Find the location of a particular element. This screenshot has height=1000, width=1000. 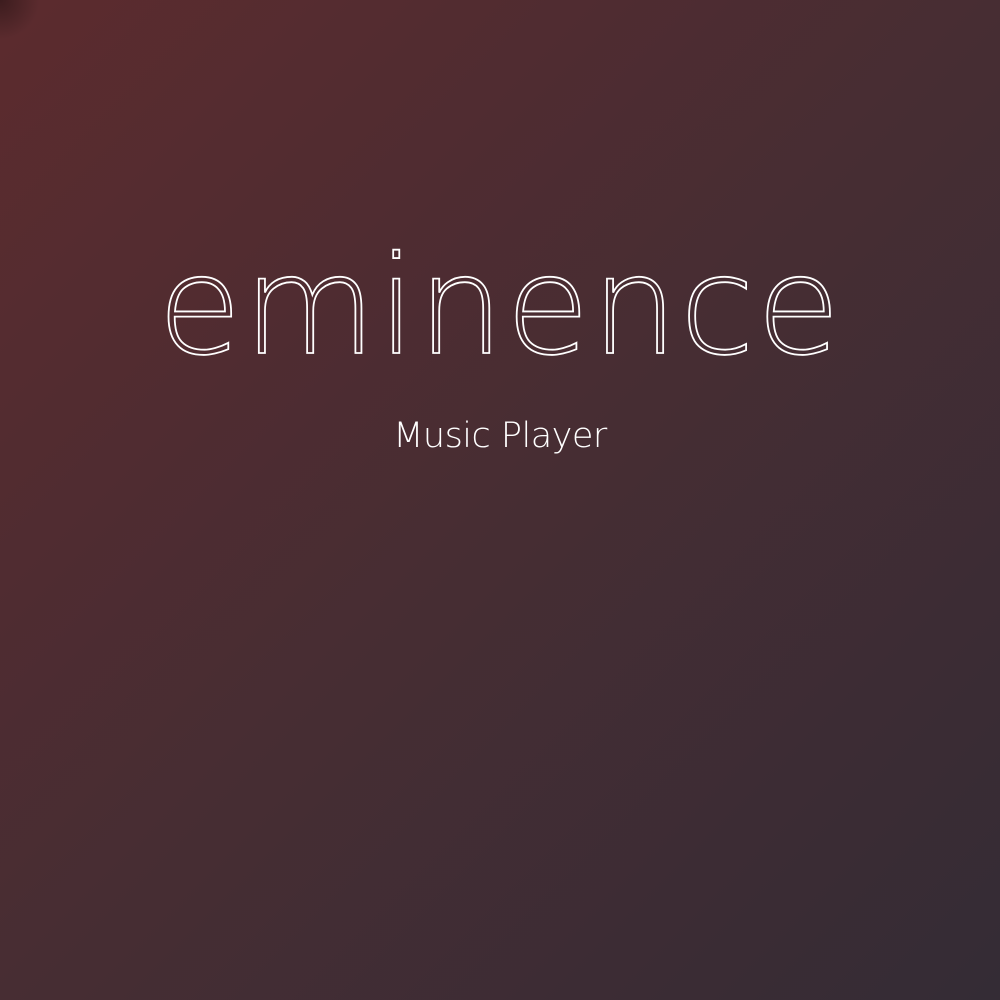

app-subtitle: Music Player is located at coordinates (500, 436).